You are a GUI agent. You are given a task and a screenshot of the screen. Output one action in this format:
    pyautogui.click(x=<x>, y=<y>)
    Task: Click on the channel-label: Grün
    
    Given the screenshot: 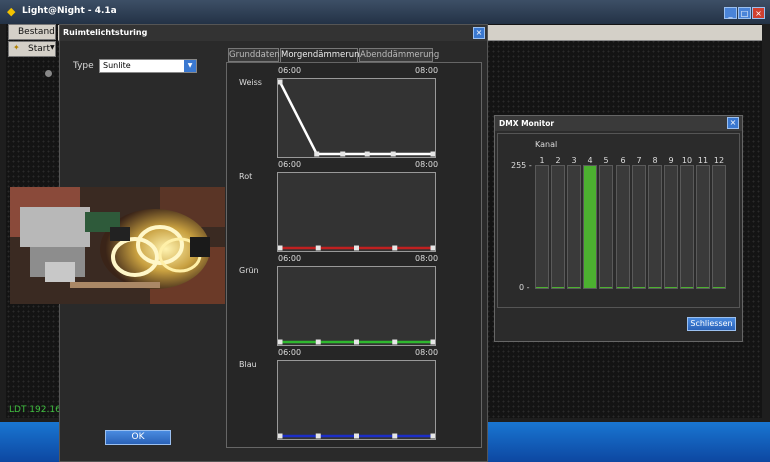 What is the action you would take?
    pyautogui.click(x=249, y=270)
    